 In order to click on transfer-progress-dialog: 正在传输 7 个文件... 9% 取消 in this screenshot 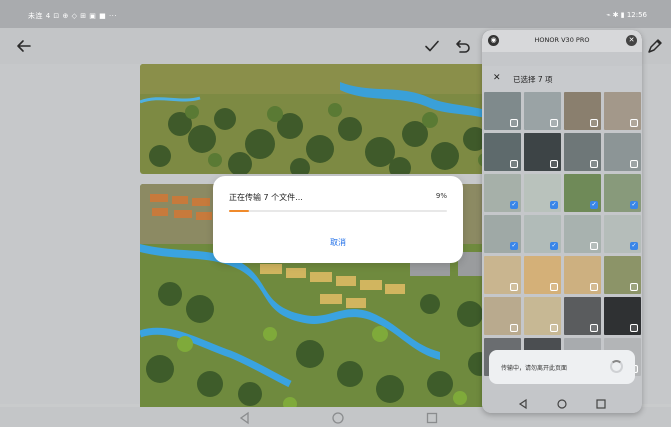, I will do `click(338, 219)`.